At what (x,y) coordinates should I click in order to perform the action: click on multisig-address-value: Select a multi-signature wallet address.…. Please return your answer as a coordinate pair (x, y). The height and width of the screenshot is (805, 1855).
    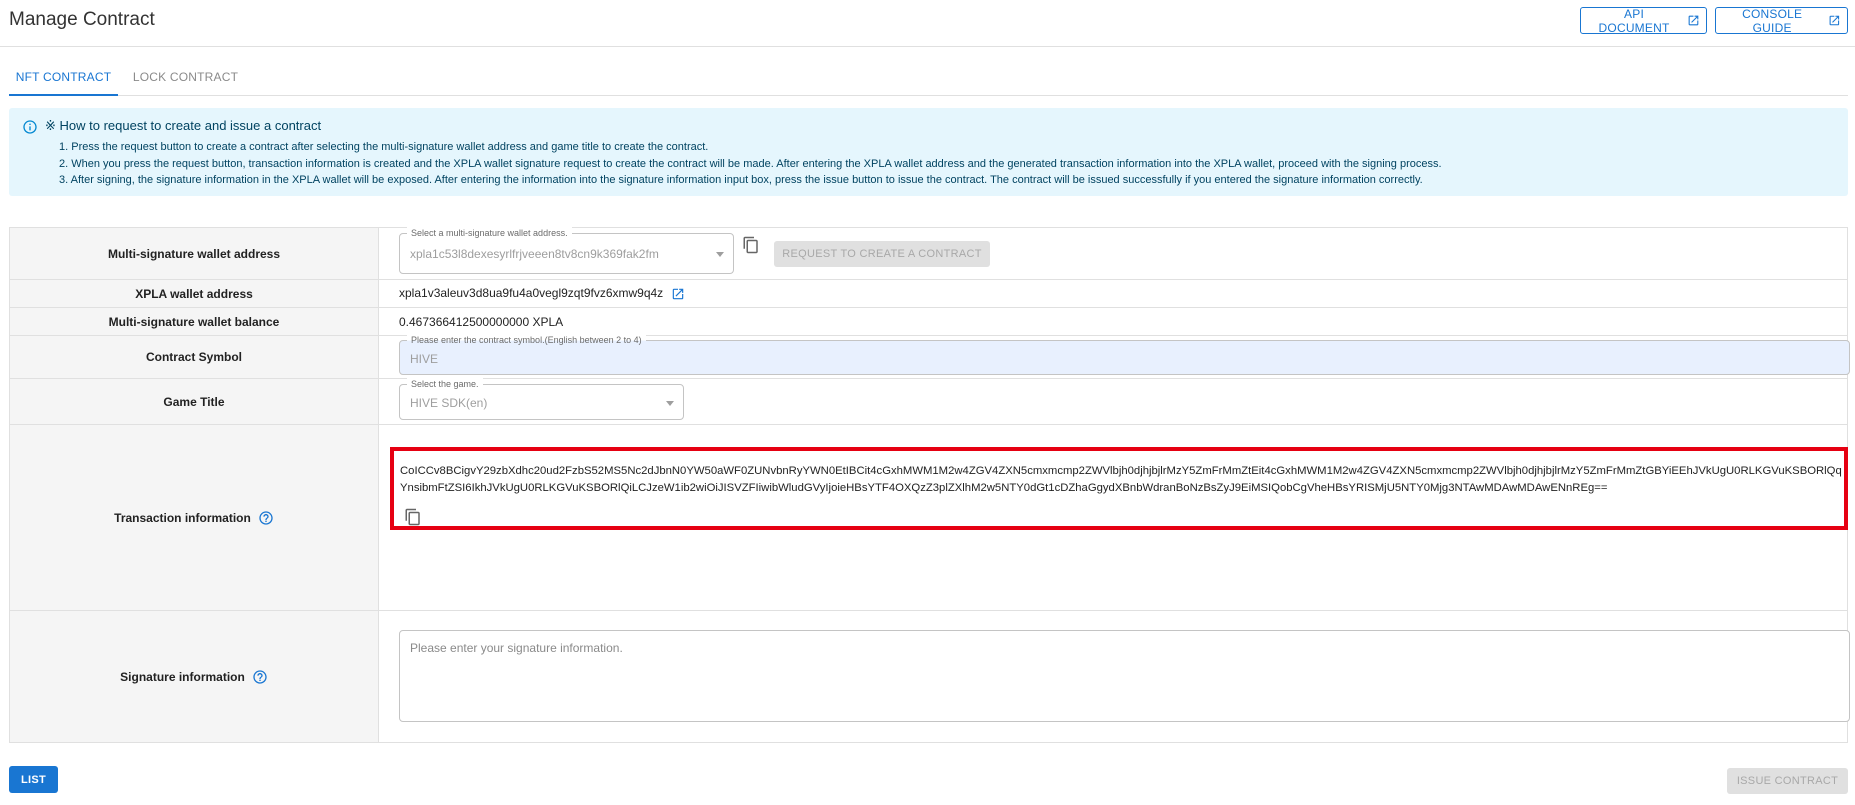
    Looking at the image, I should click on (1113, 253).